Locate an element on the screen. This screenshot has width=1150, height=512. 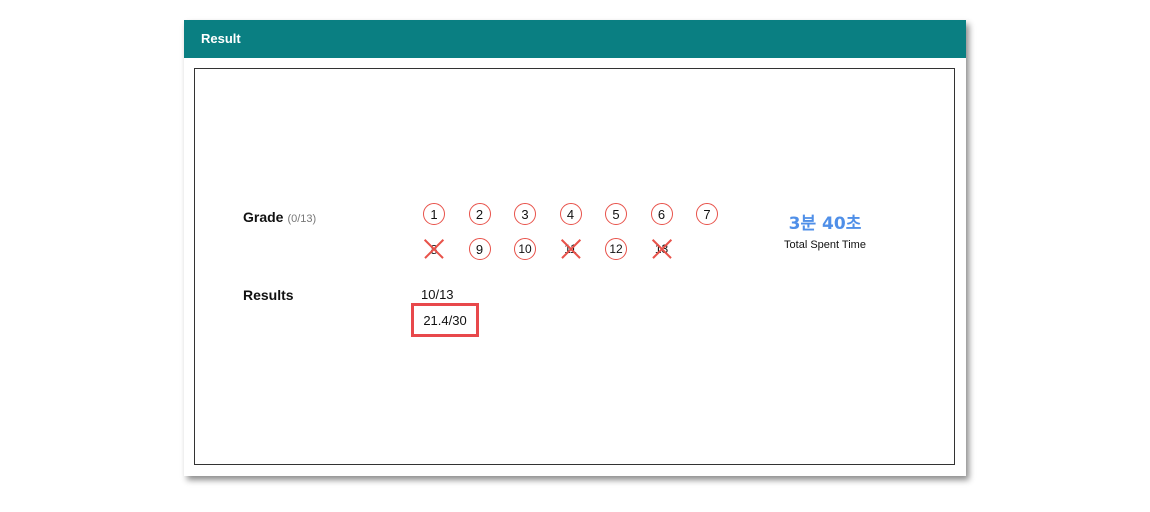
question-8-wrong: 8 is located at coordinates (434, 249).